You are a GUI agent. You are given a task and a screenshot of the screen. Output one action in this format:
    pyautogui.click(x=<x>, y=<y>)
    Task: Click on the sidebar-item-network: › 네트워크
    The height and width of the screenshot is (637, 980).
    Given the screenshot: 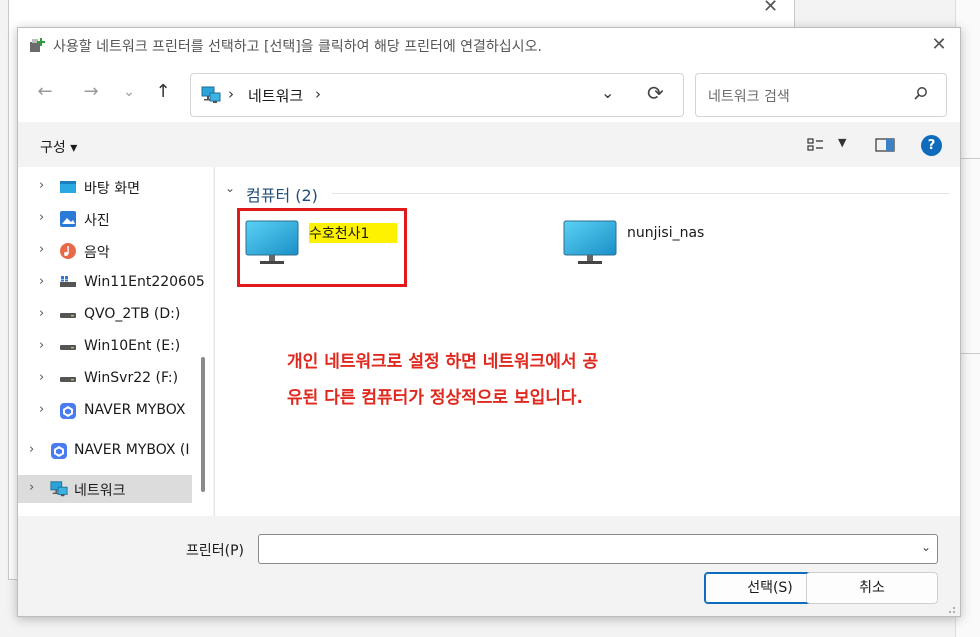 What is the action you would take?
    pyautogui.click(x=105, y=489)
    